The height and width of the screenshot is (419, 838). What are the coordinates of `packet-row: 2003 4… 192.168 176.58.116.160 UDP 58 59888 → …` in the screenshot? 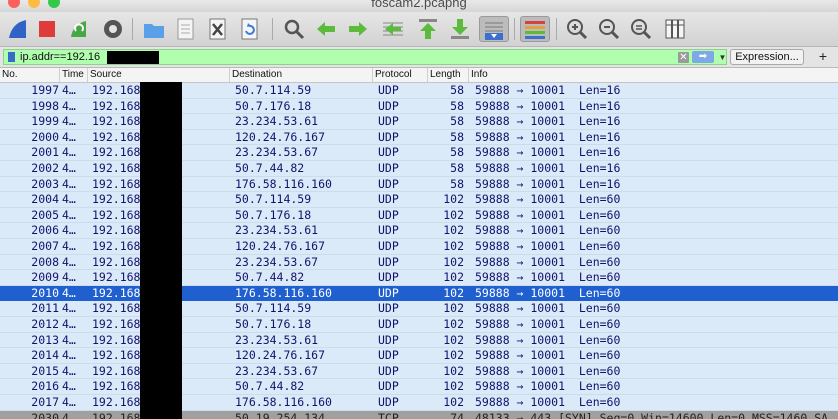 It's located at (419, 184).